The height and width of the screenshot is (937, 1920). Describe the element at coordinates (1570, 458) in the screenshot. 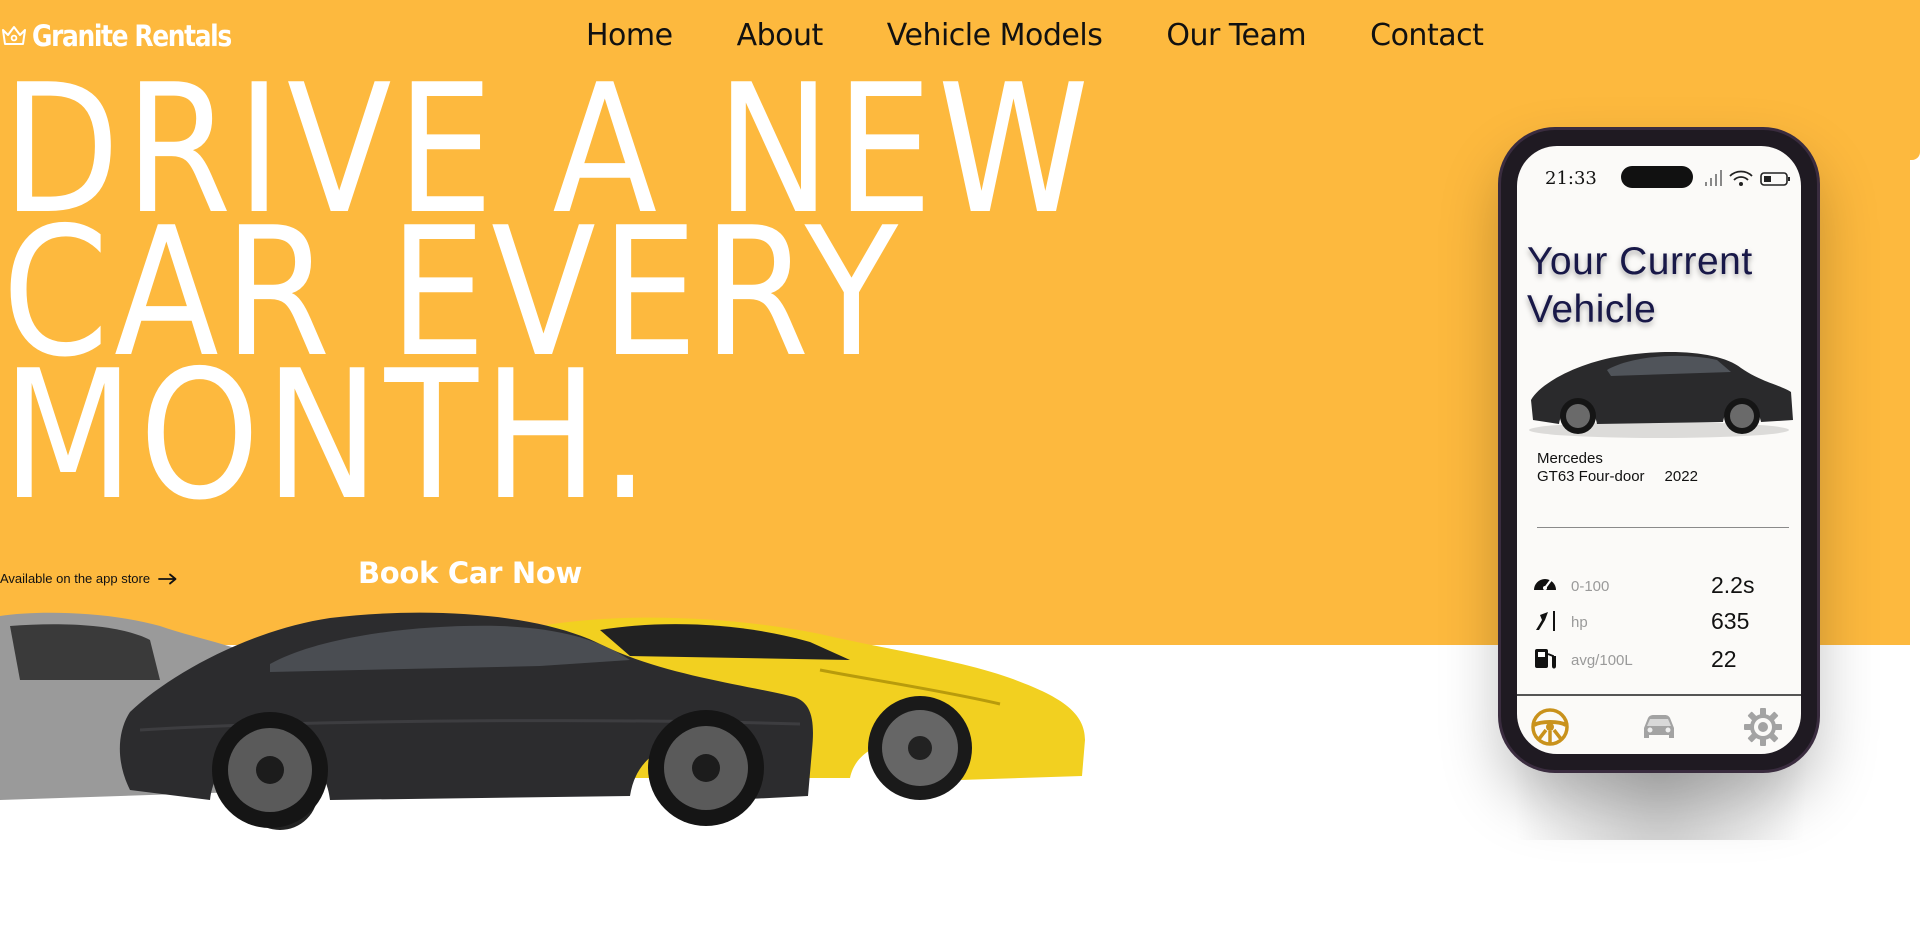

I see `car-make: Mercedes` at that location.